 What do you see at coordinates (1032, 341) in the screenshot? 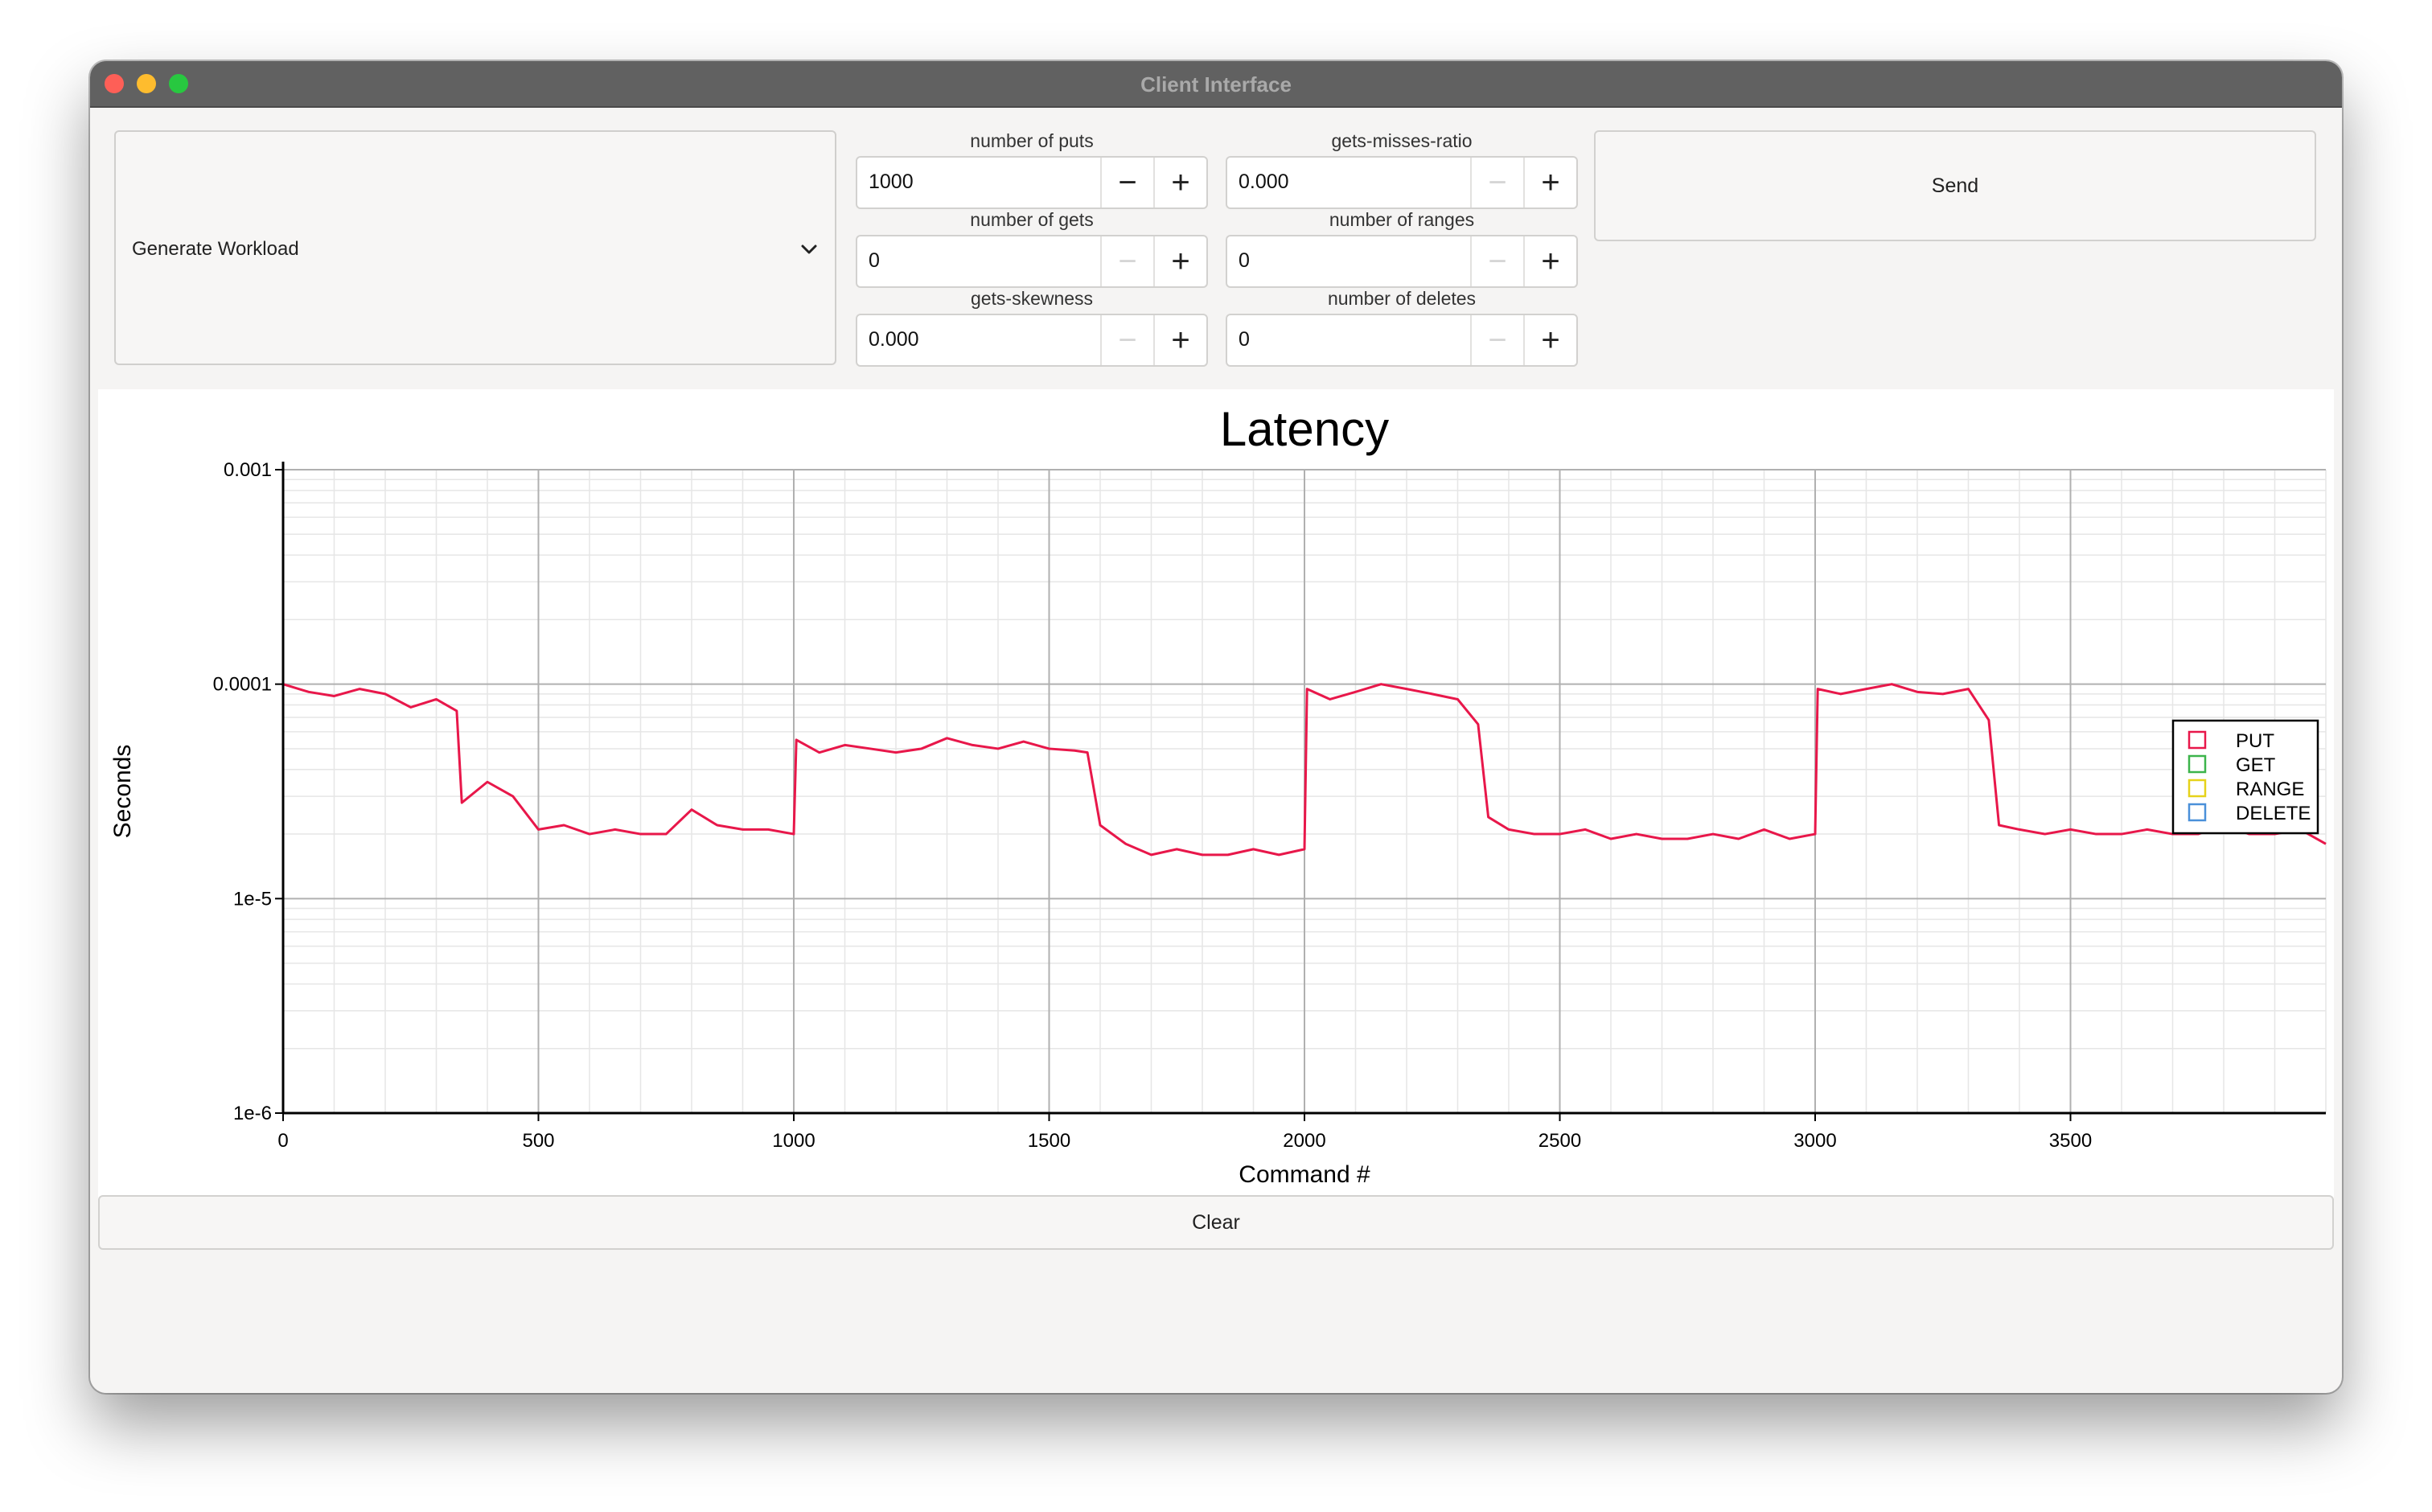
I see `skewness-spinbox: 0.000 − +` at bounding box center [1032, 341].